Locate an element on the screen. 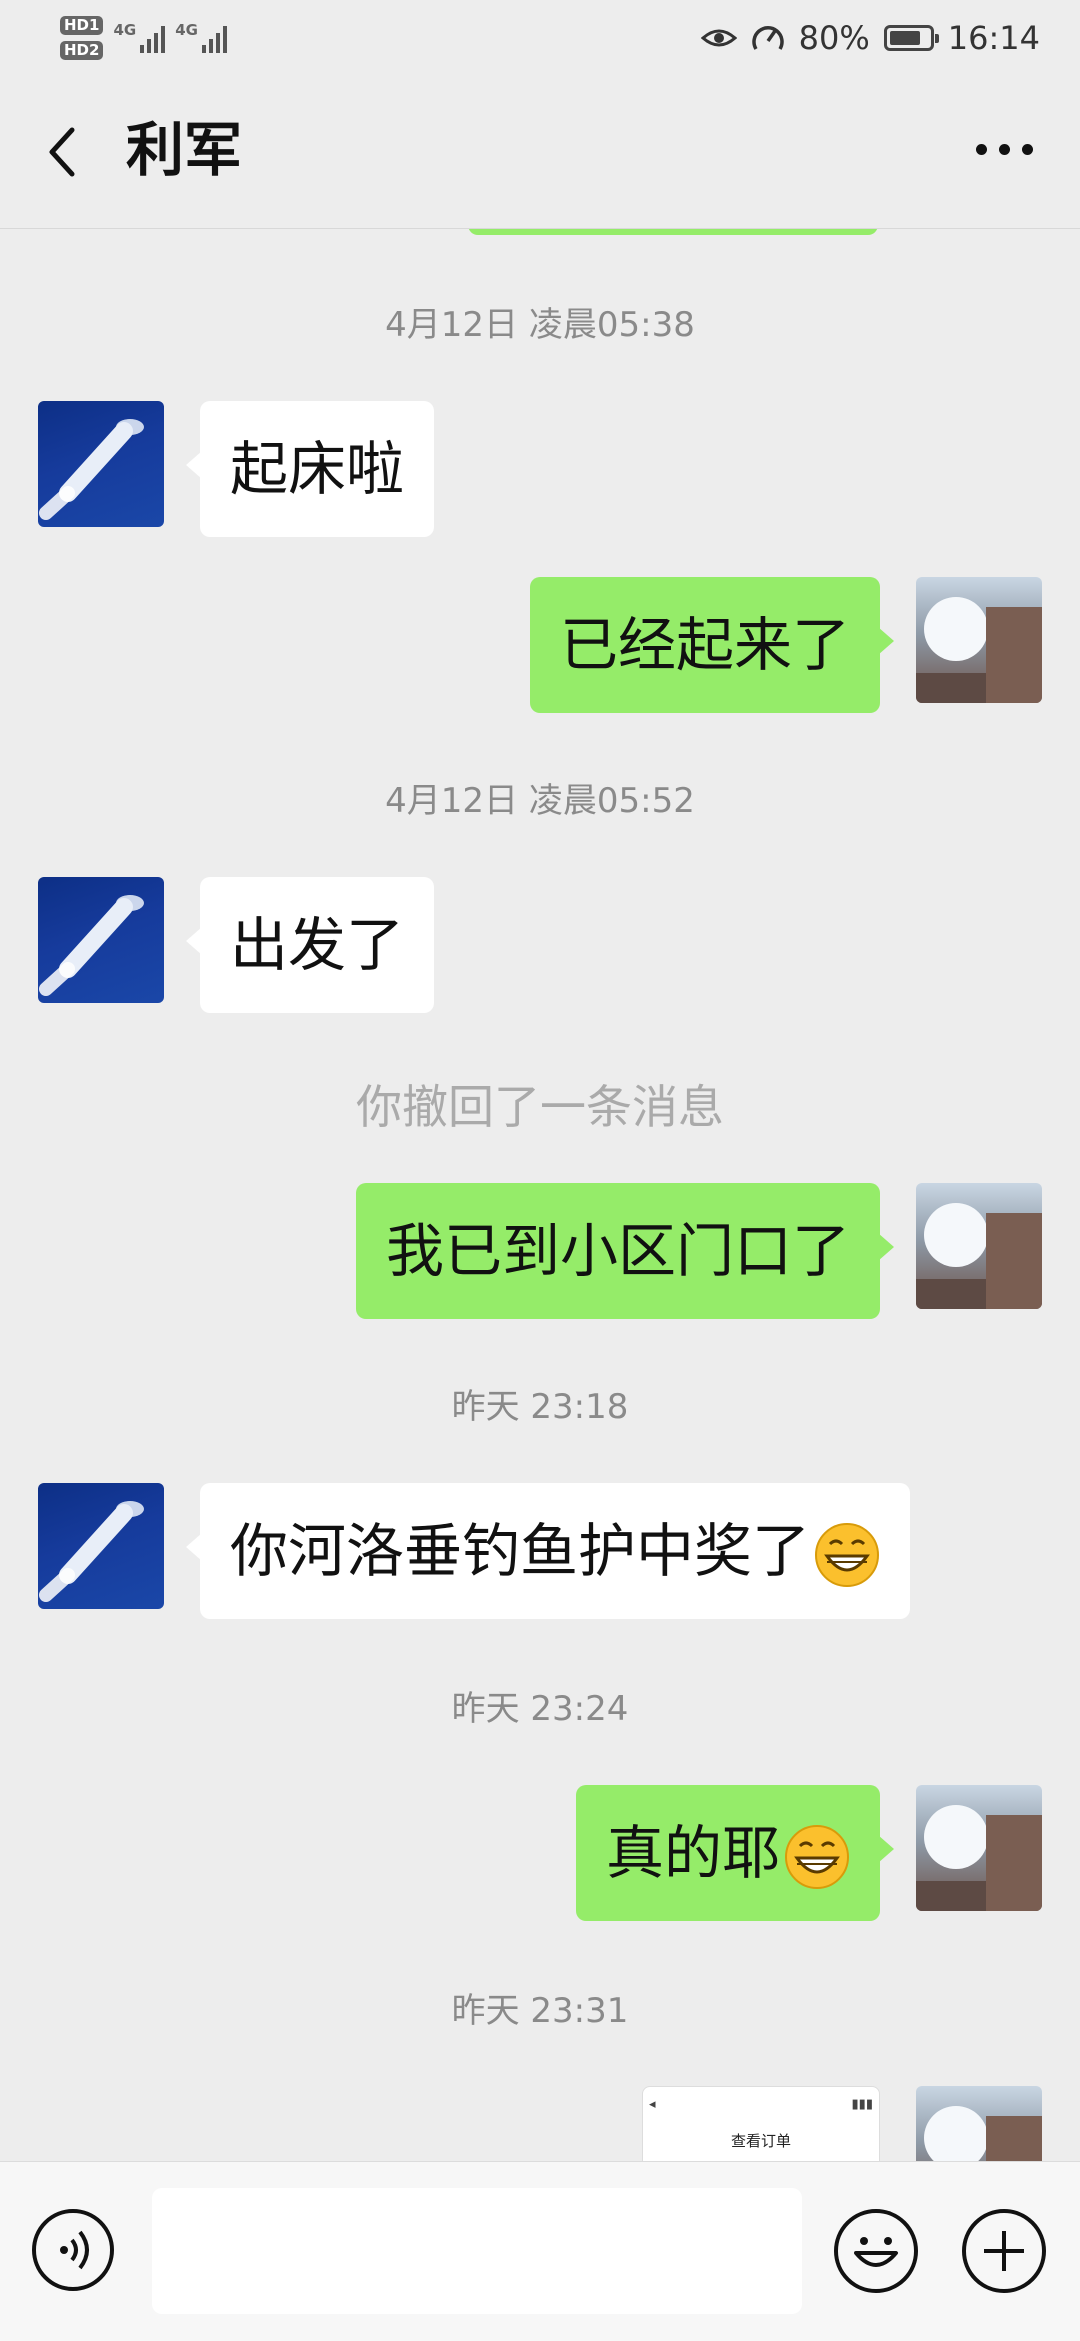 The width and height of the screenshot is (1080, 2341). eye-icon is located at coordinates (718, 38).